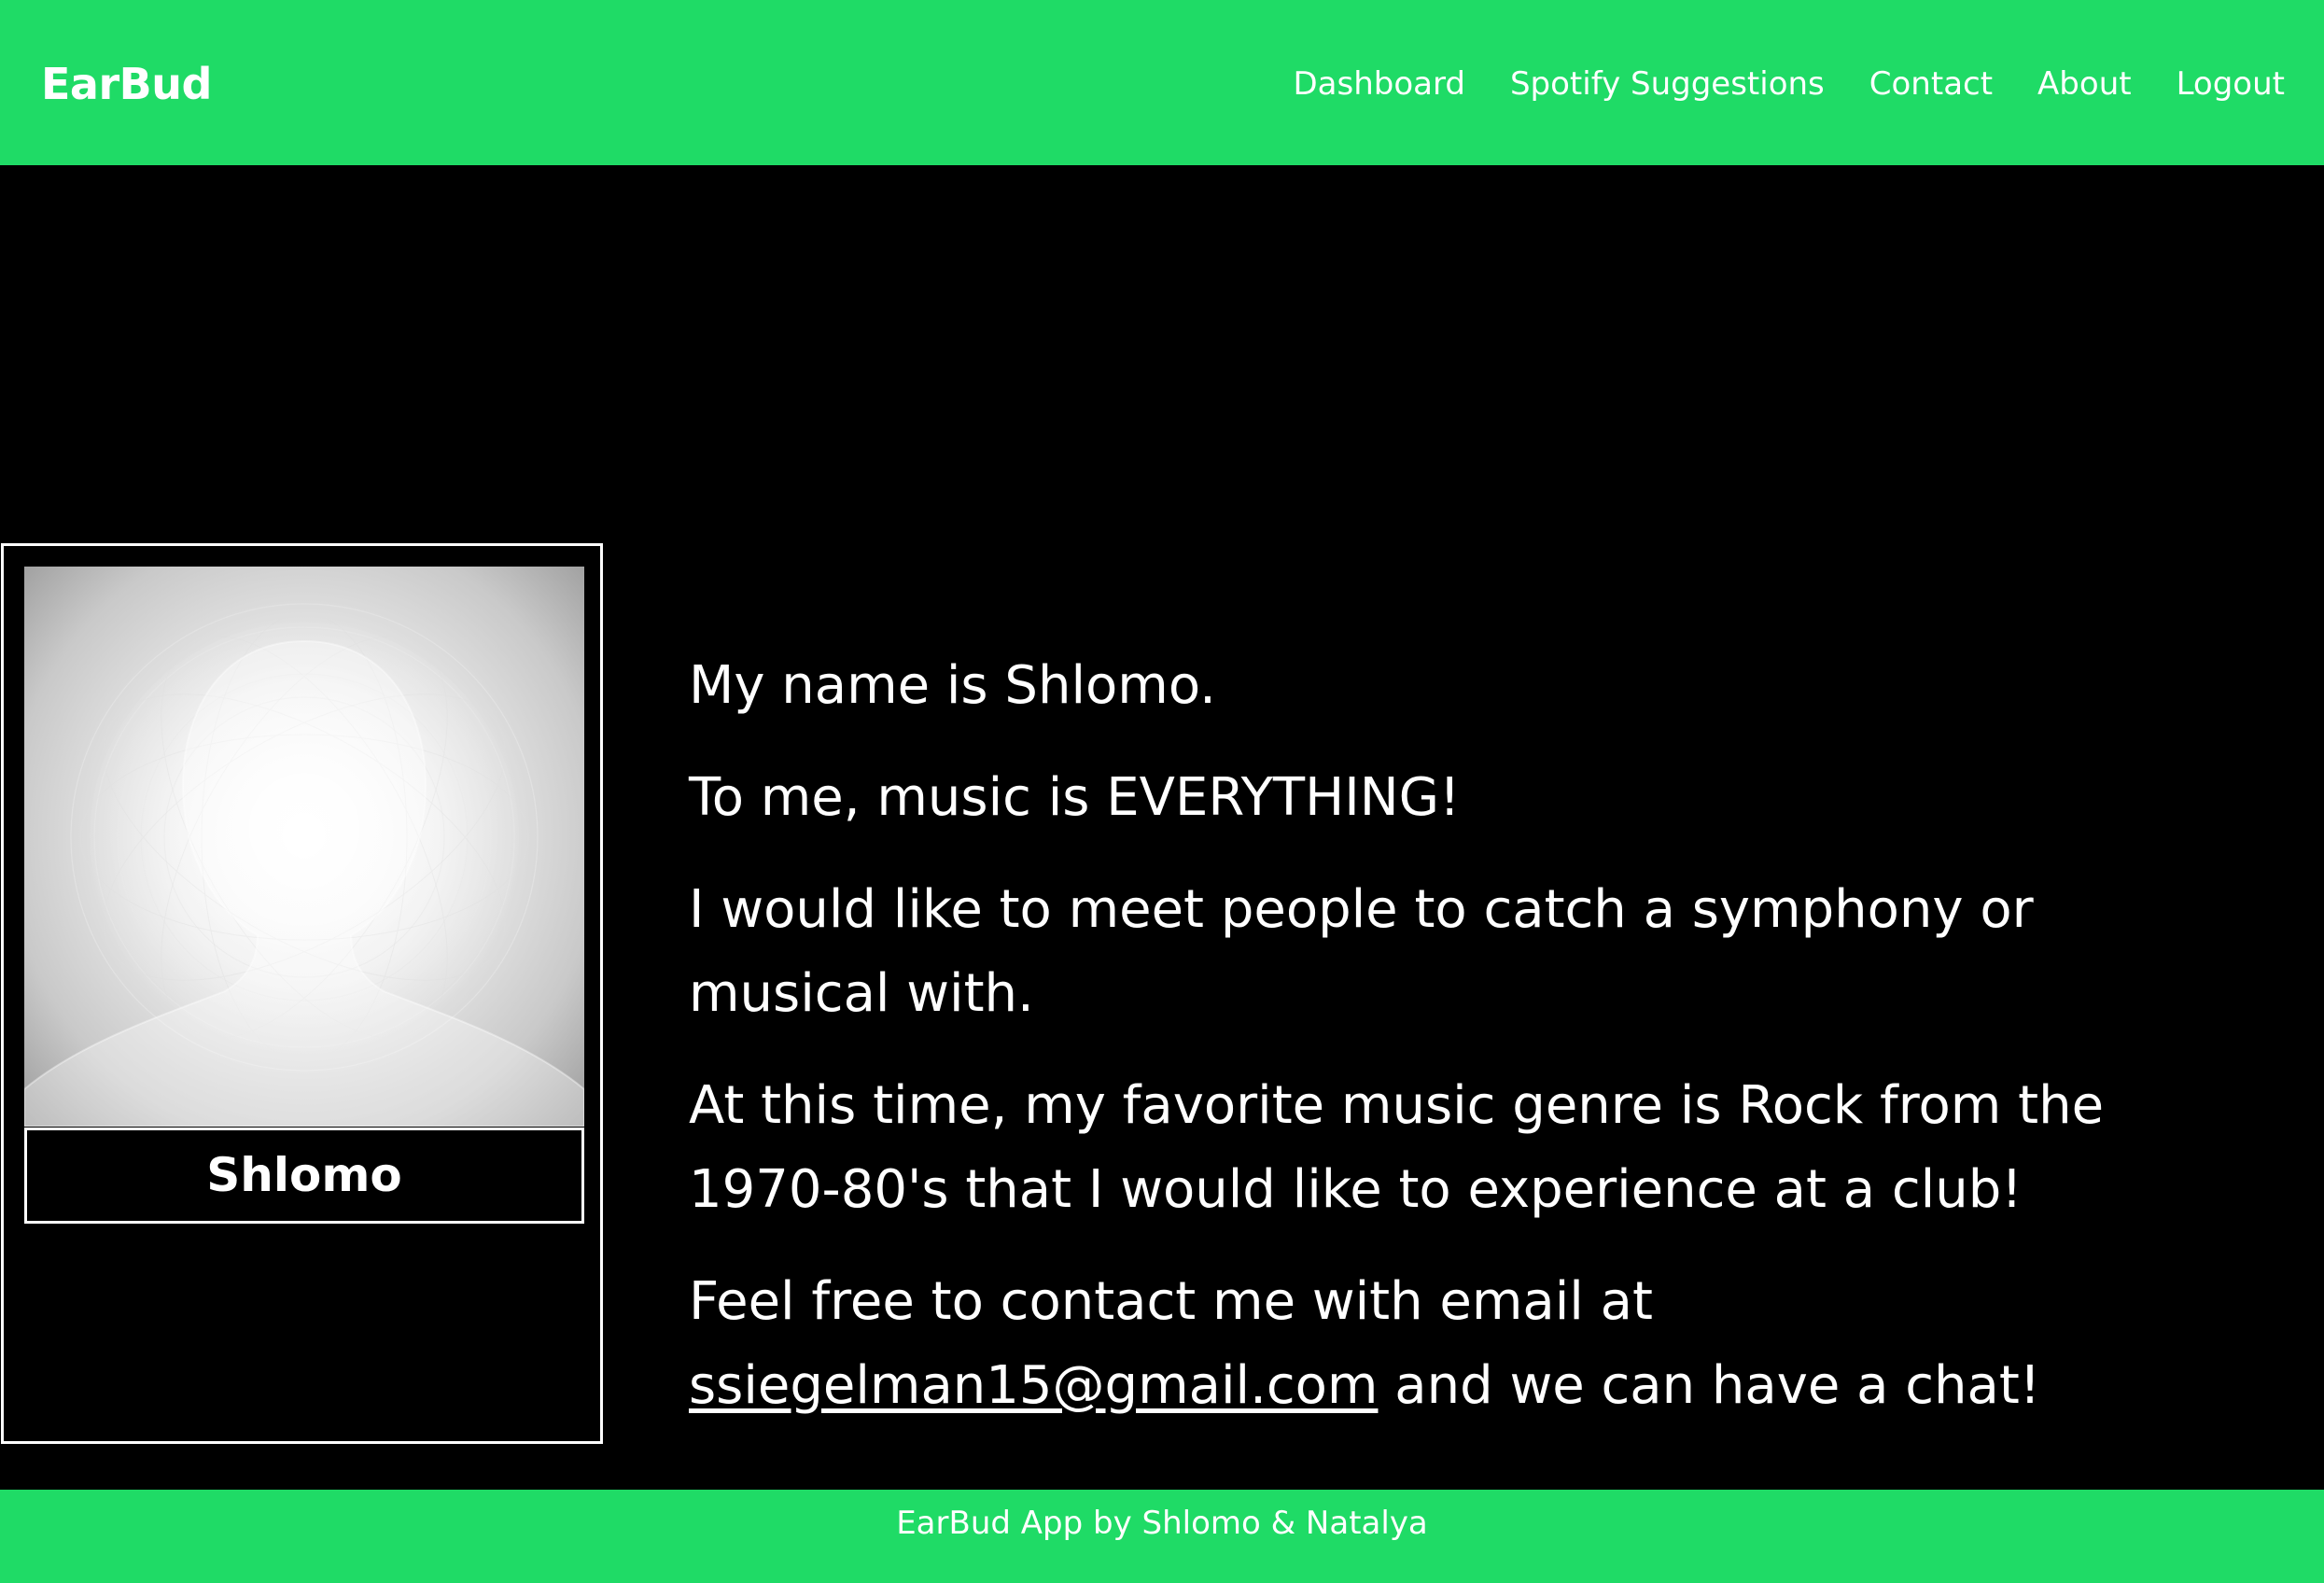 The image size is (2324, 1583). Describe the element at coordinates (1667, 84) in the screenshot. I see `nav-spotify-suggestions-link: Spotify Suggestions` at that location.